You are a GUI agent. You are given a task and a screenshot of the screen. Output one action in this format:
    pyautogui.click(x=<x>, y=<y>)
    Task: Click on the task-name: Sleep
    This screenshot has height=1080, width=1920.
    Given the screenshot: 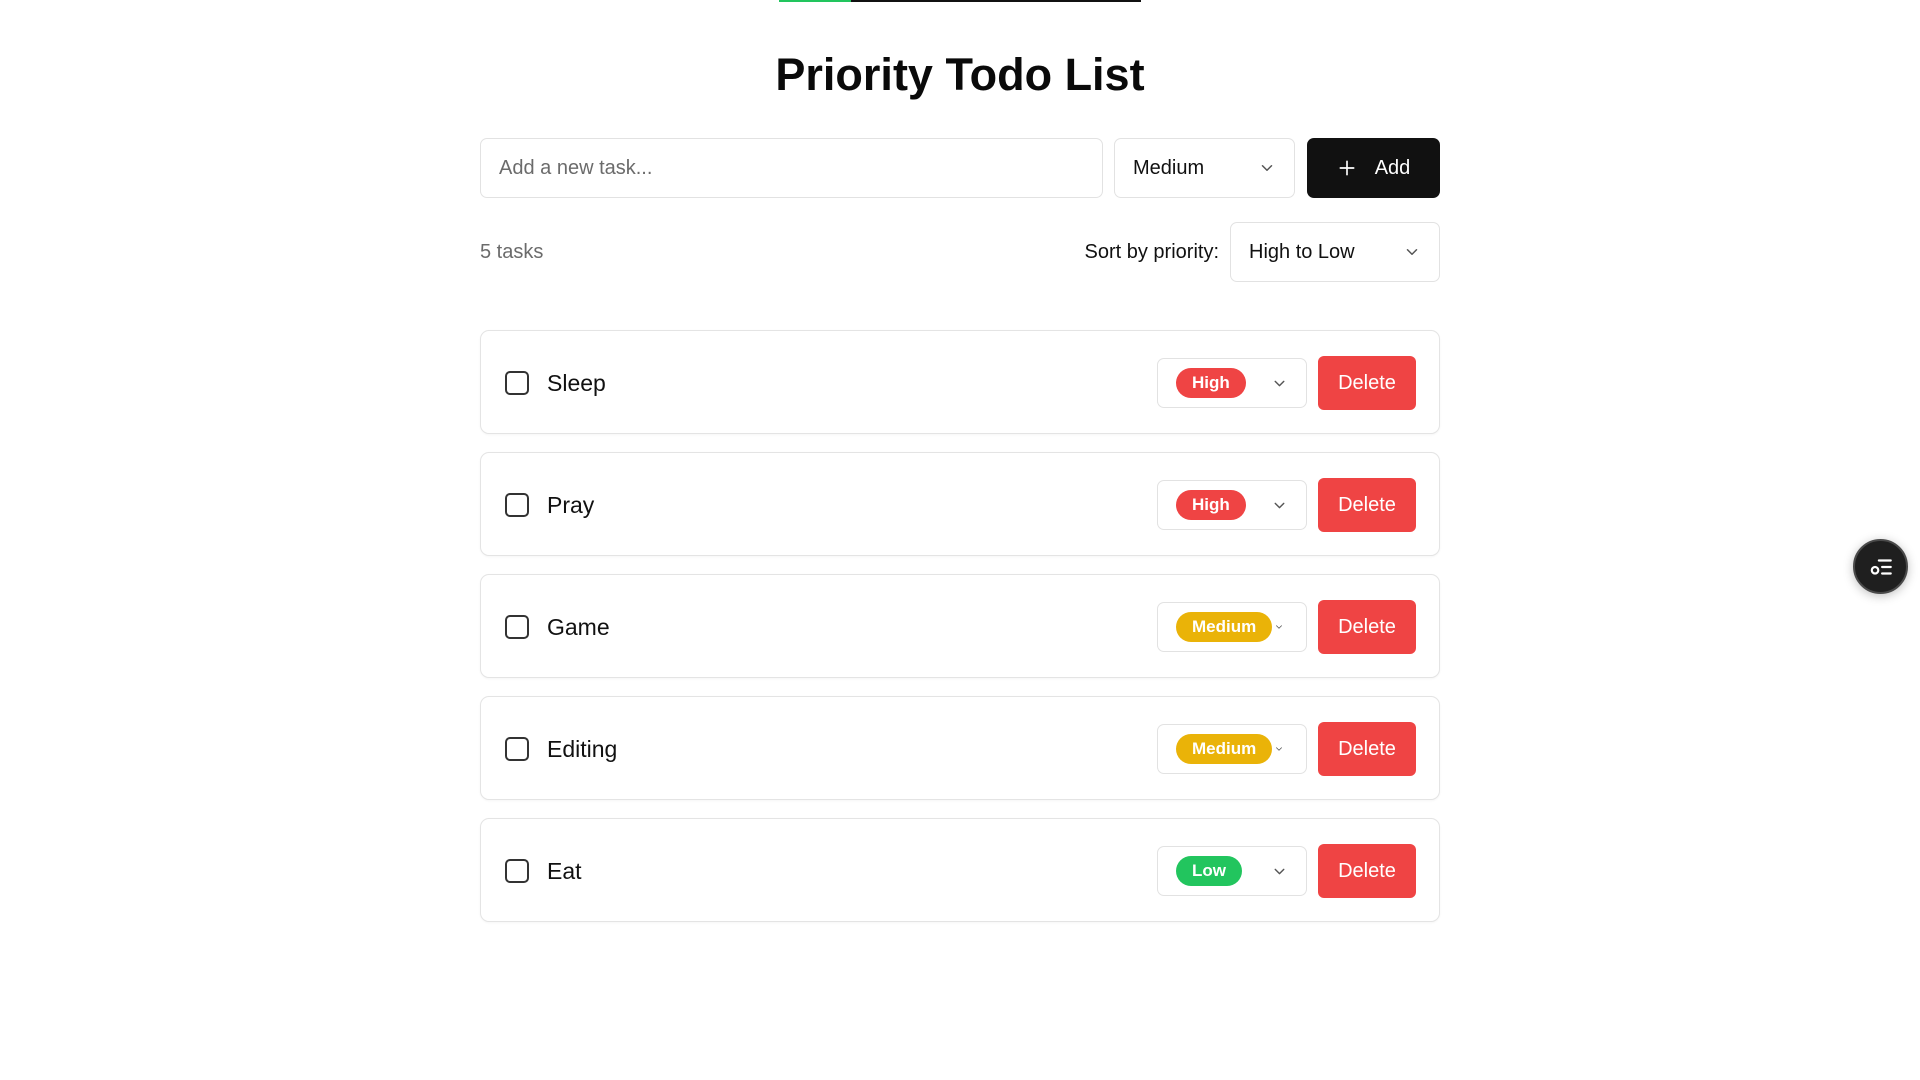 What is the action you would take?
    pyautogui.click(x=576, y=383)
    